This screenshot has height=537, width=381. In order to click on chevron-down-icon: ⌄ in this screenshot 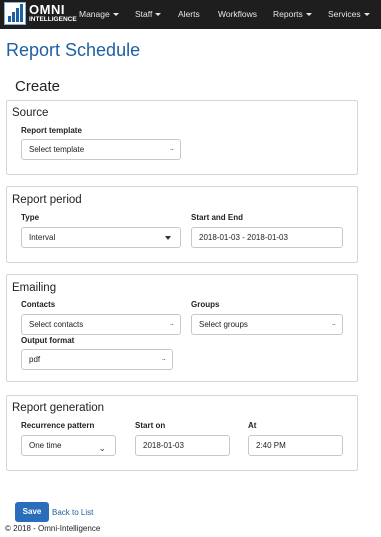, I will do `click(102, 448)`.